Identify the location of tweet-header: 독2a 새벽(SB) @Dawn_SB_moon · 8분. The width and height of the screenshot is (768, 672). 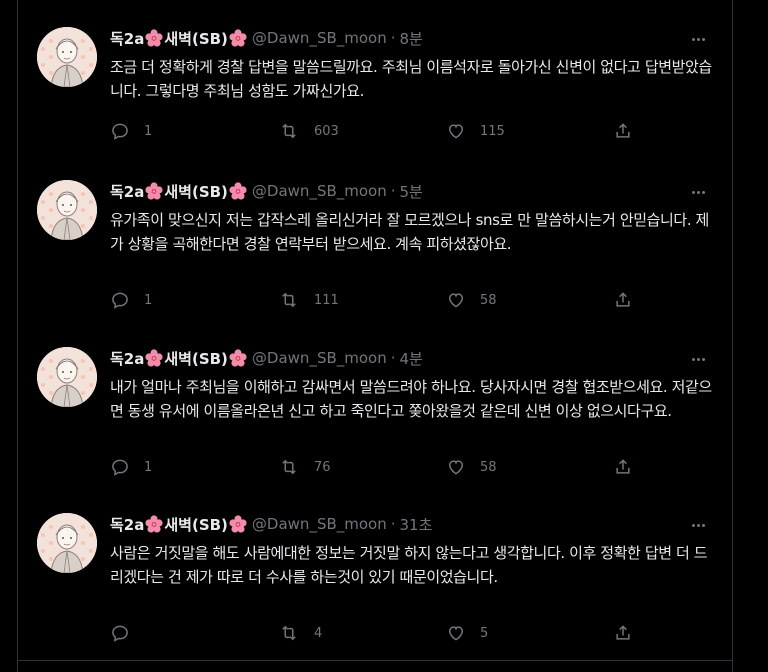
(266, 38).